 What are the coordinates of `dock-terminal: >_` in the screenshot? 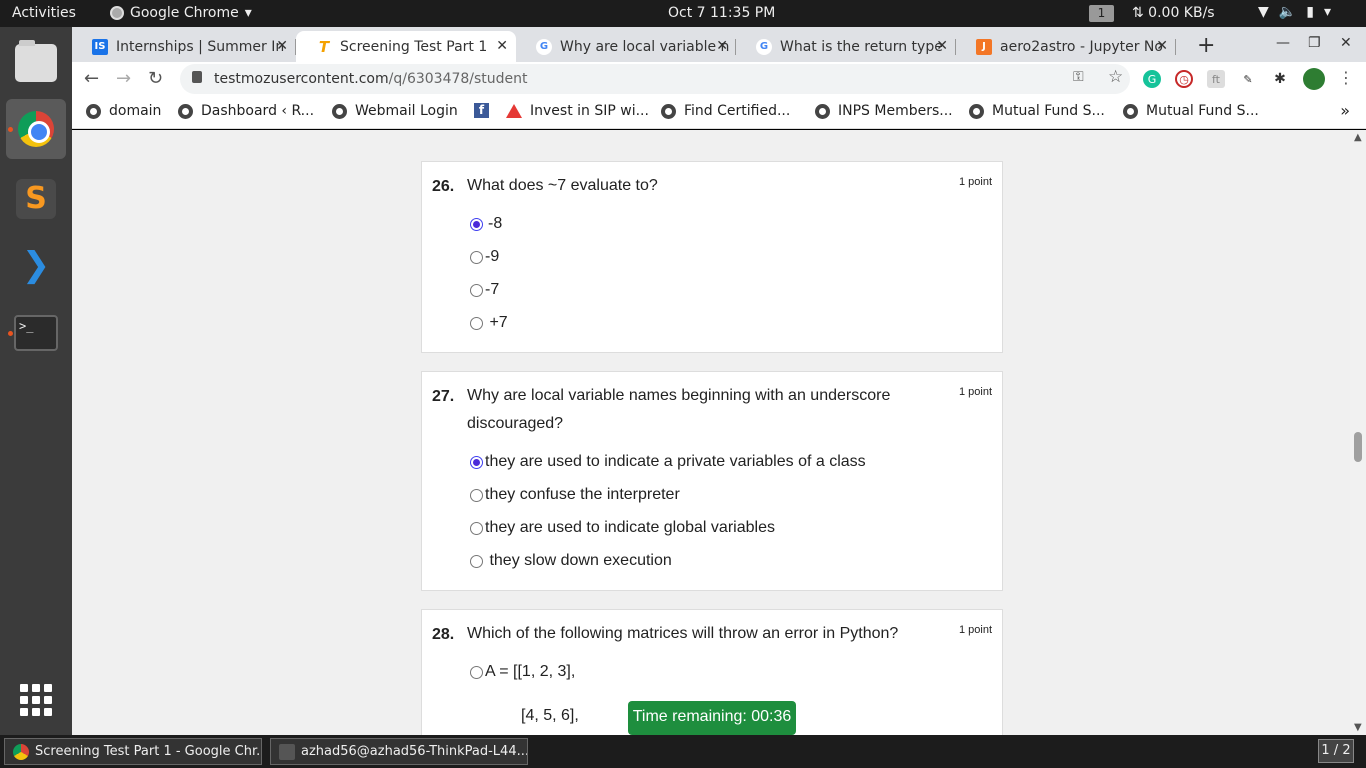 It's located at (36, 333).